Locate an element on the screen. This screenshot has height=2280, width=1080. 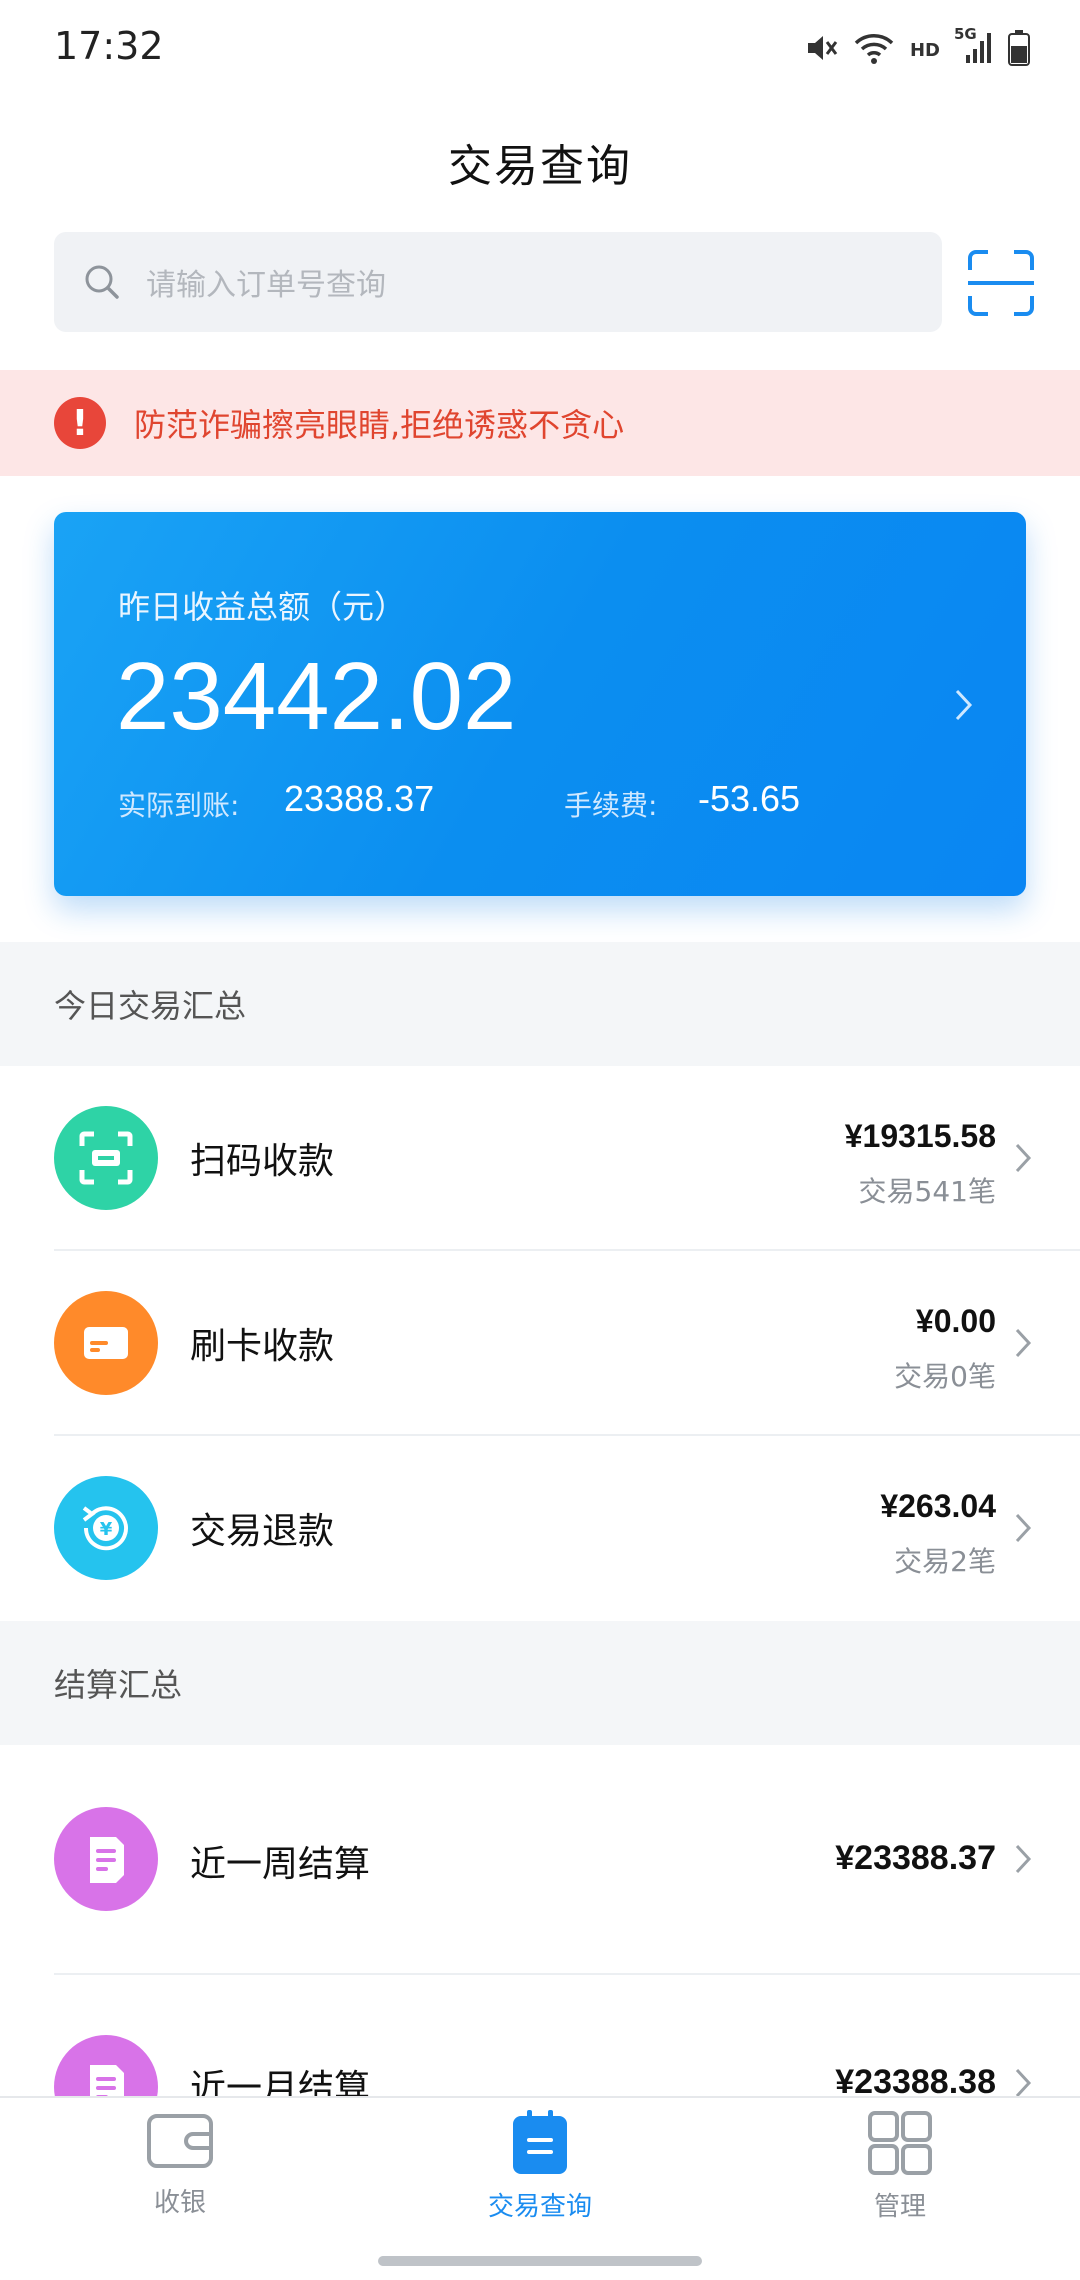
status-time: 17:32 is located at coordinates (109, 46).